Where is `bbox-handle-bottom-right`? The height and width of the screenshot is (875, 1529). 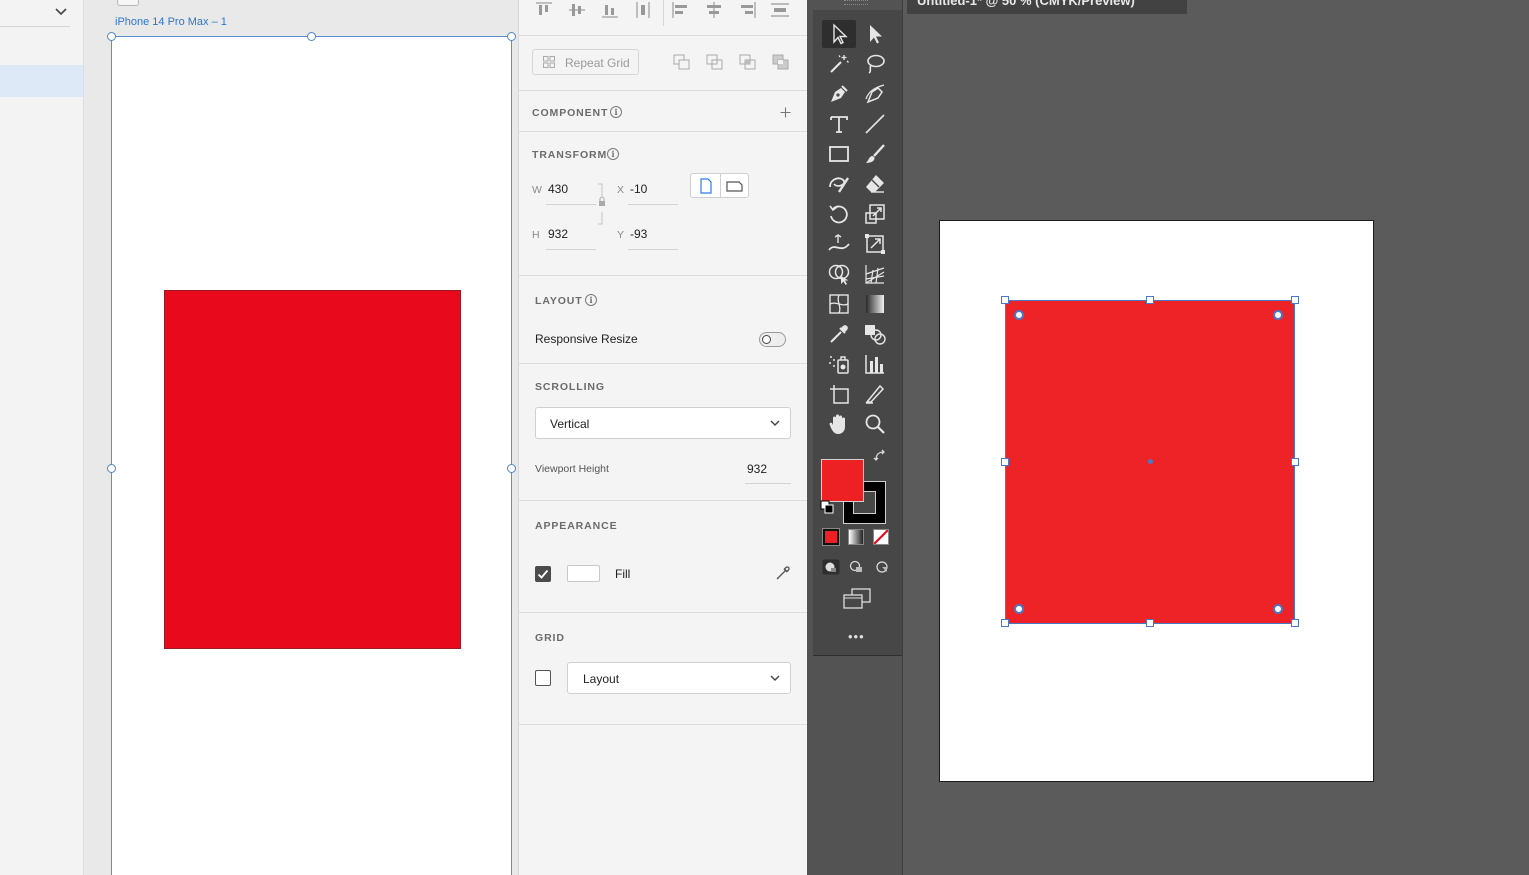 bbox-handle-bottom-right is located at coordinates (1295, 623).